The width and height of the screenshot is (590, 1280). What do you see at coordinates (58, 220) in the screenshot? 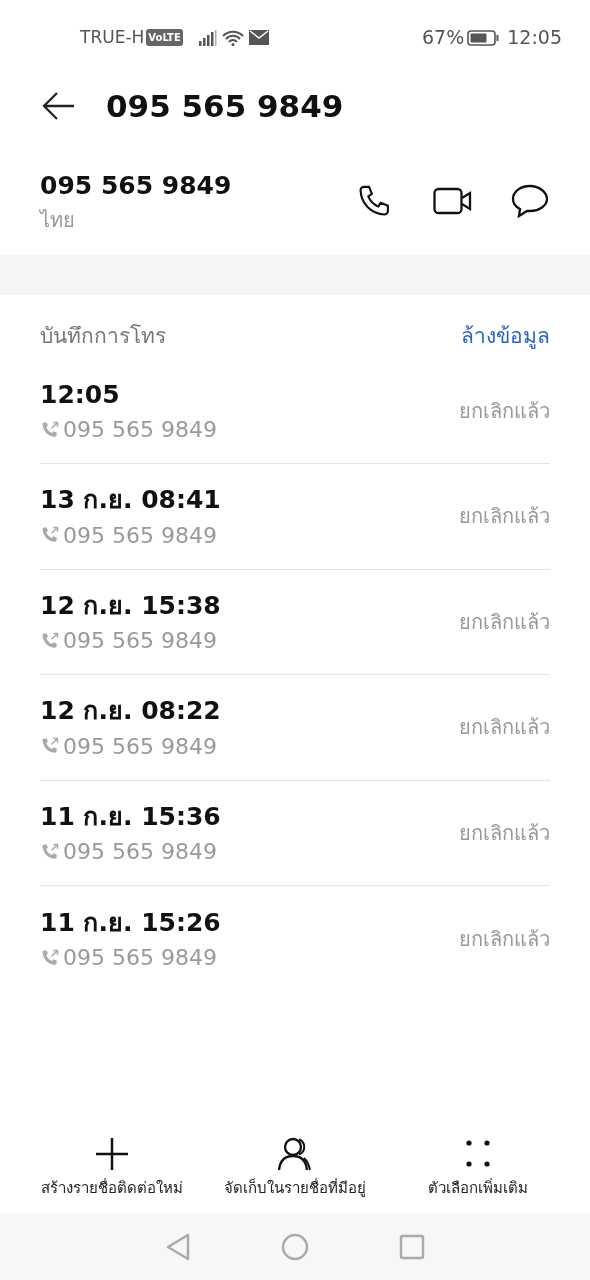
I see `contact-location: ไทย` at bounding box center [58, 220].